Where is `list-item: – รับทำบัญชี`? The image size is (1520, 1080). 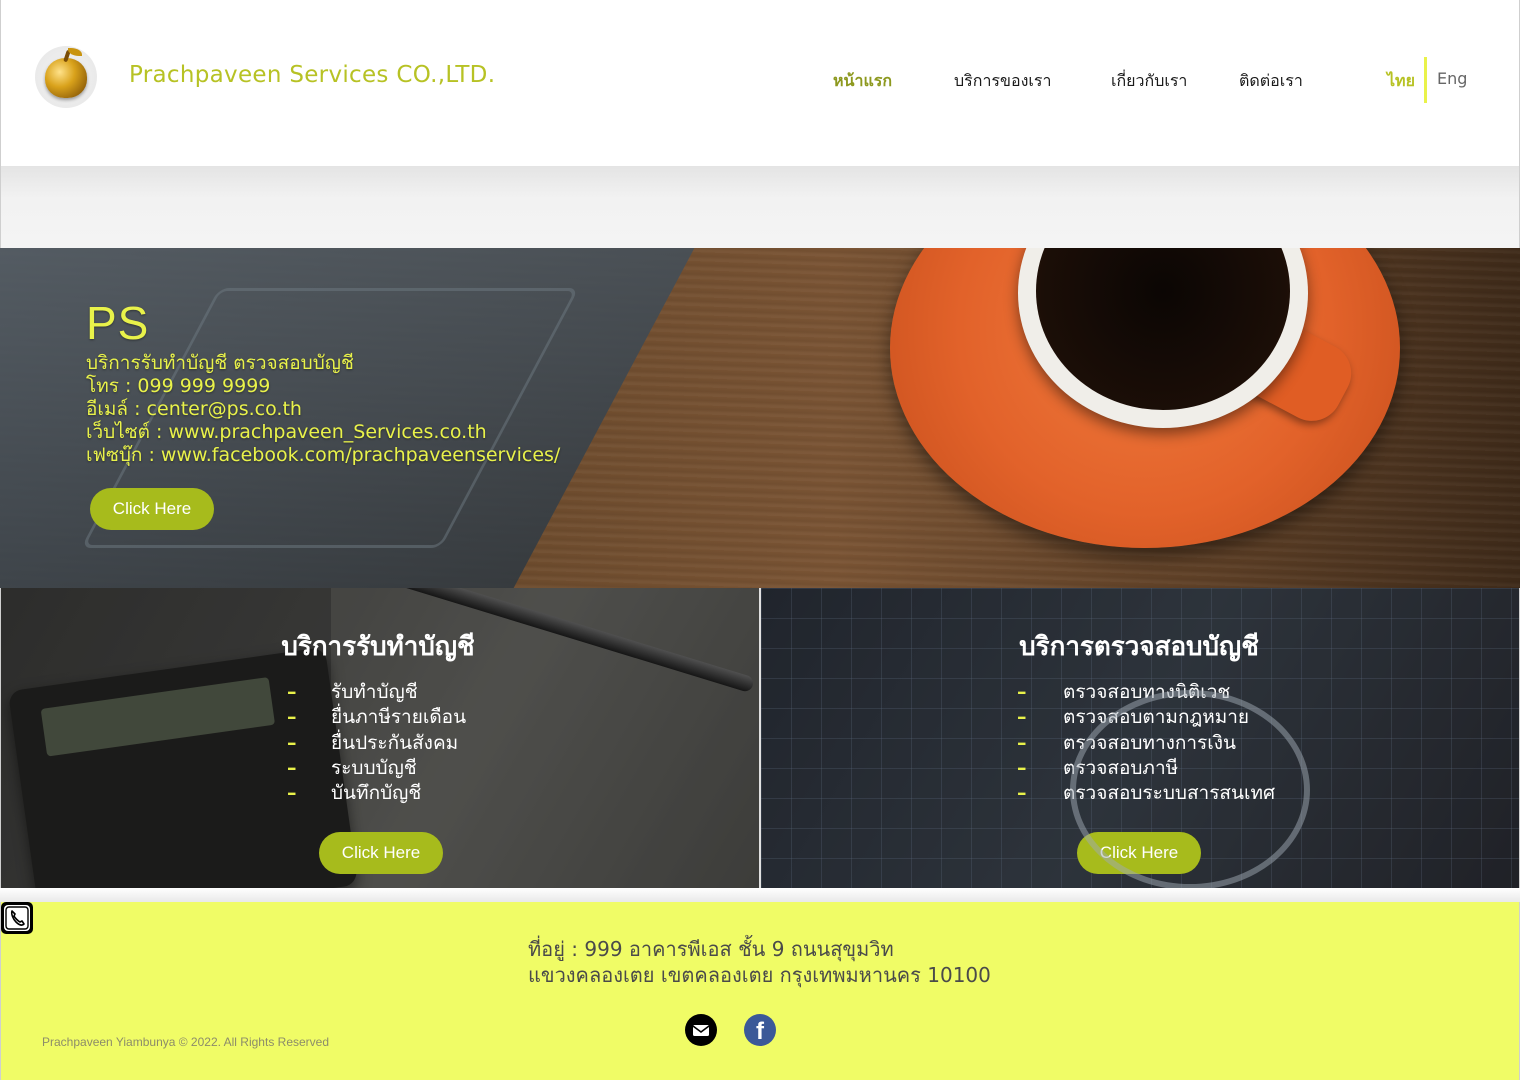 list-item: – รับทำบัญชี is located at coordinates (376, 692).